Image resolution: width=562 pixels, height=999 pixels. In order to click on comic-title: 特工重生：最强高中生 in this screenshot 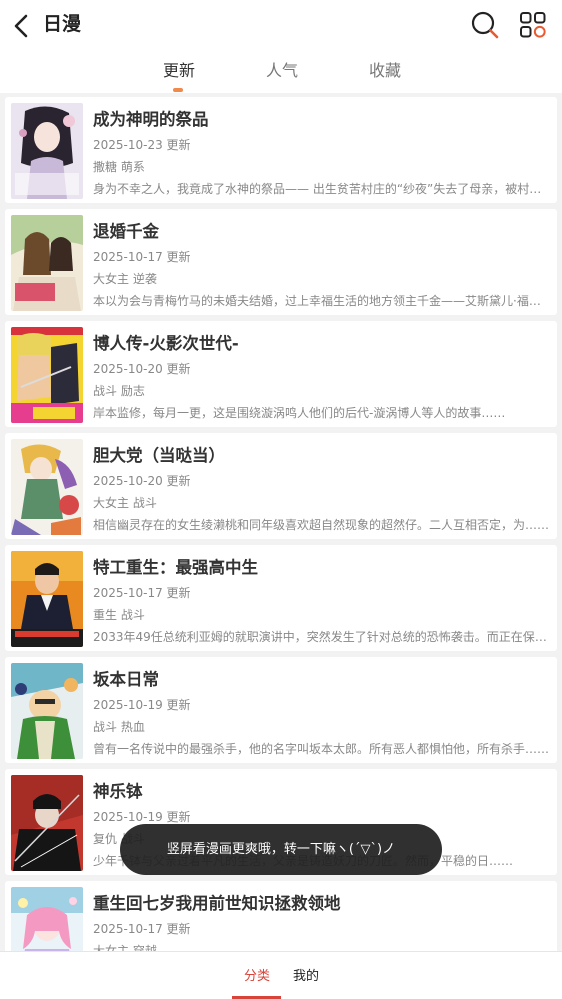, I will do `click(175, 568)`.